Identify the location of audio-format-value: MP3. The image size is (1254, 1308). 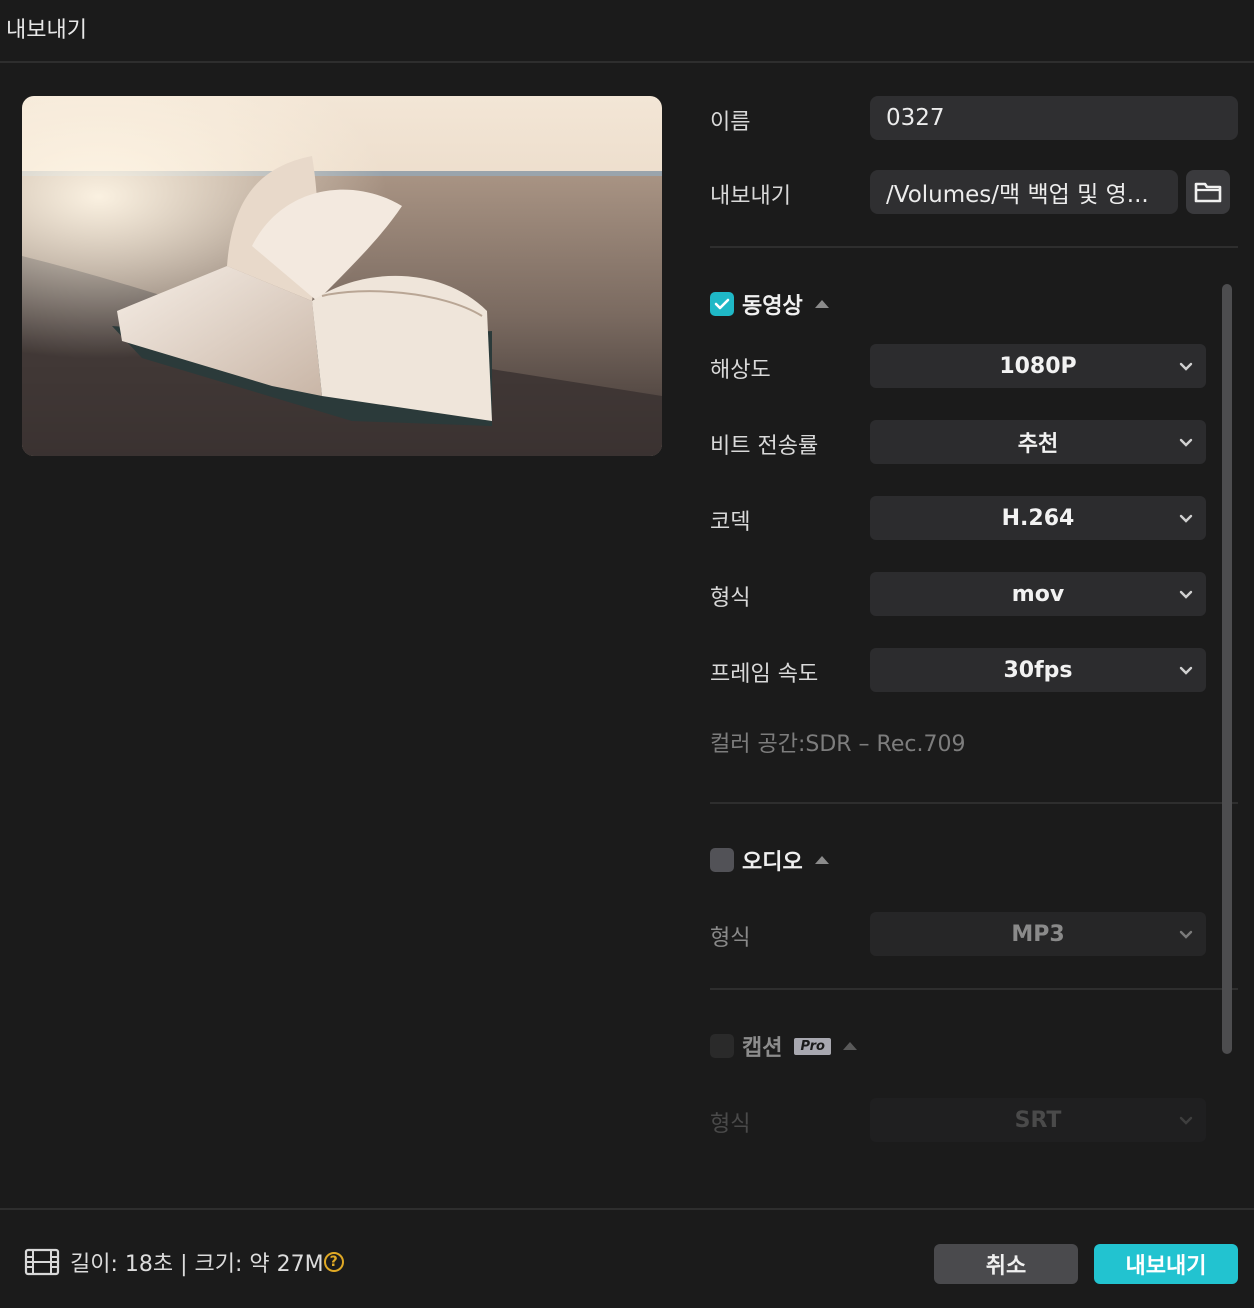
(1038, 934).